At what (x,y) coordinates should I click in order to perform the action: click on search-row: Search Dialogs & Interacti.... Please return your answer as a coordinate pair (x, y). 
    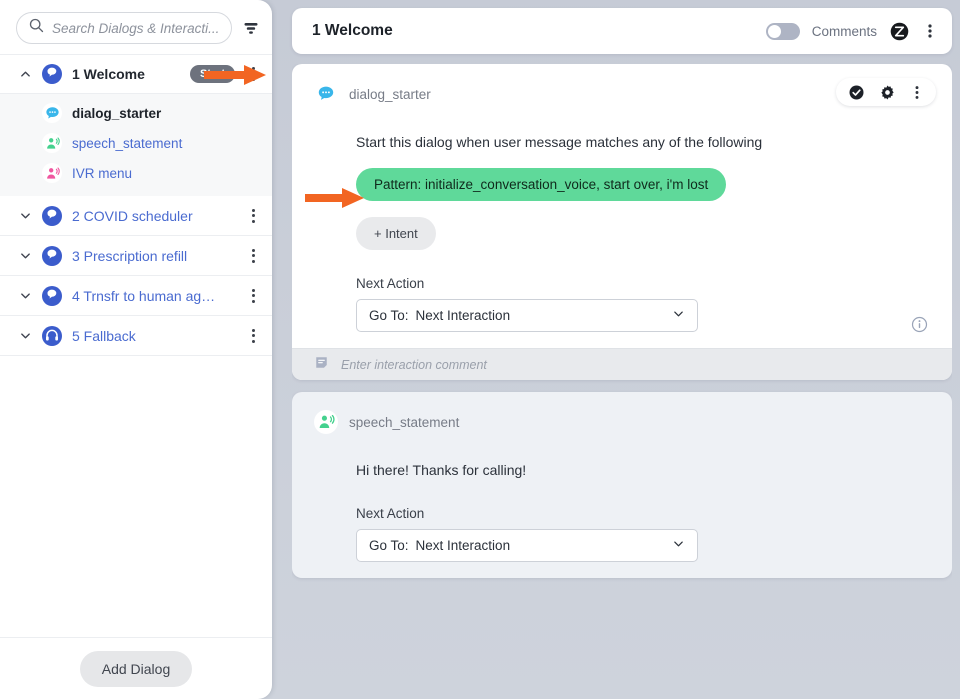
    Looking at the image, I should click on (136, 27).